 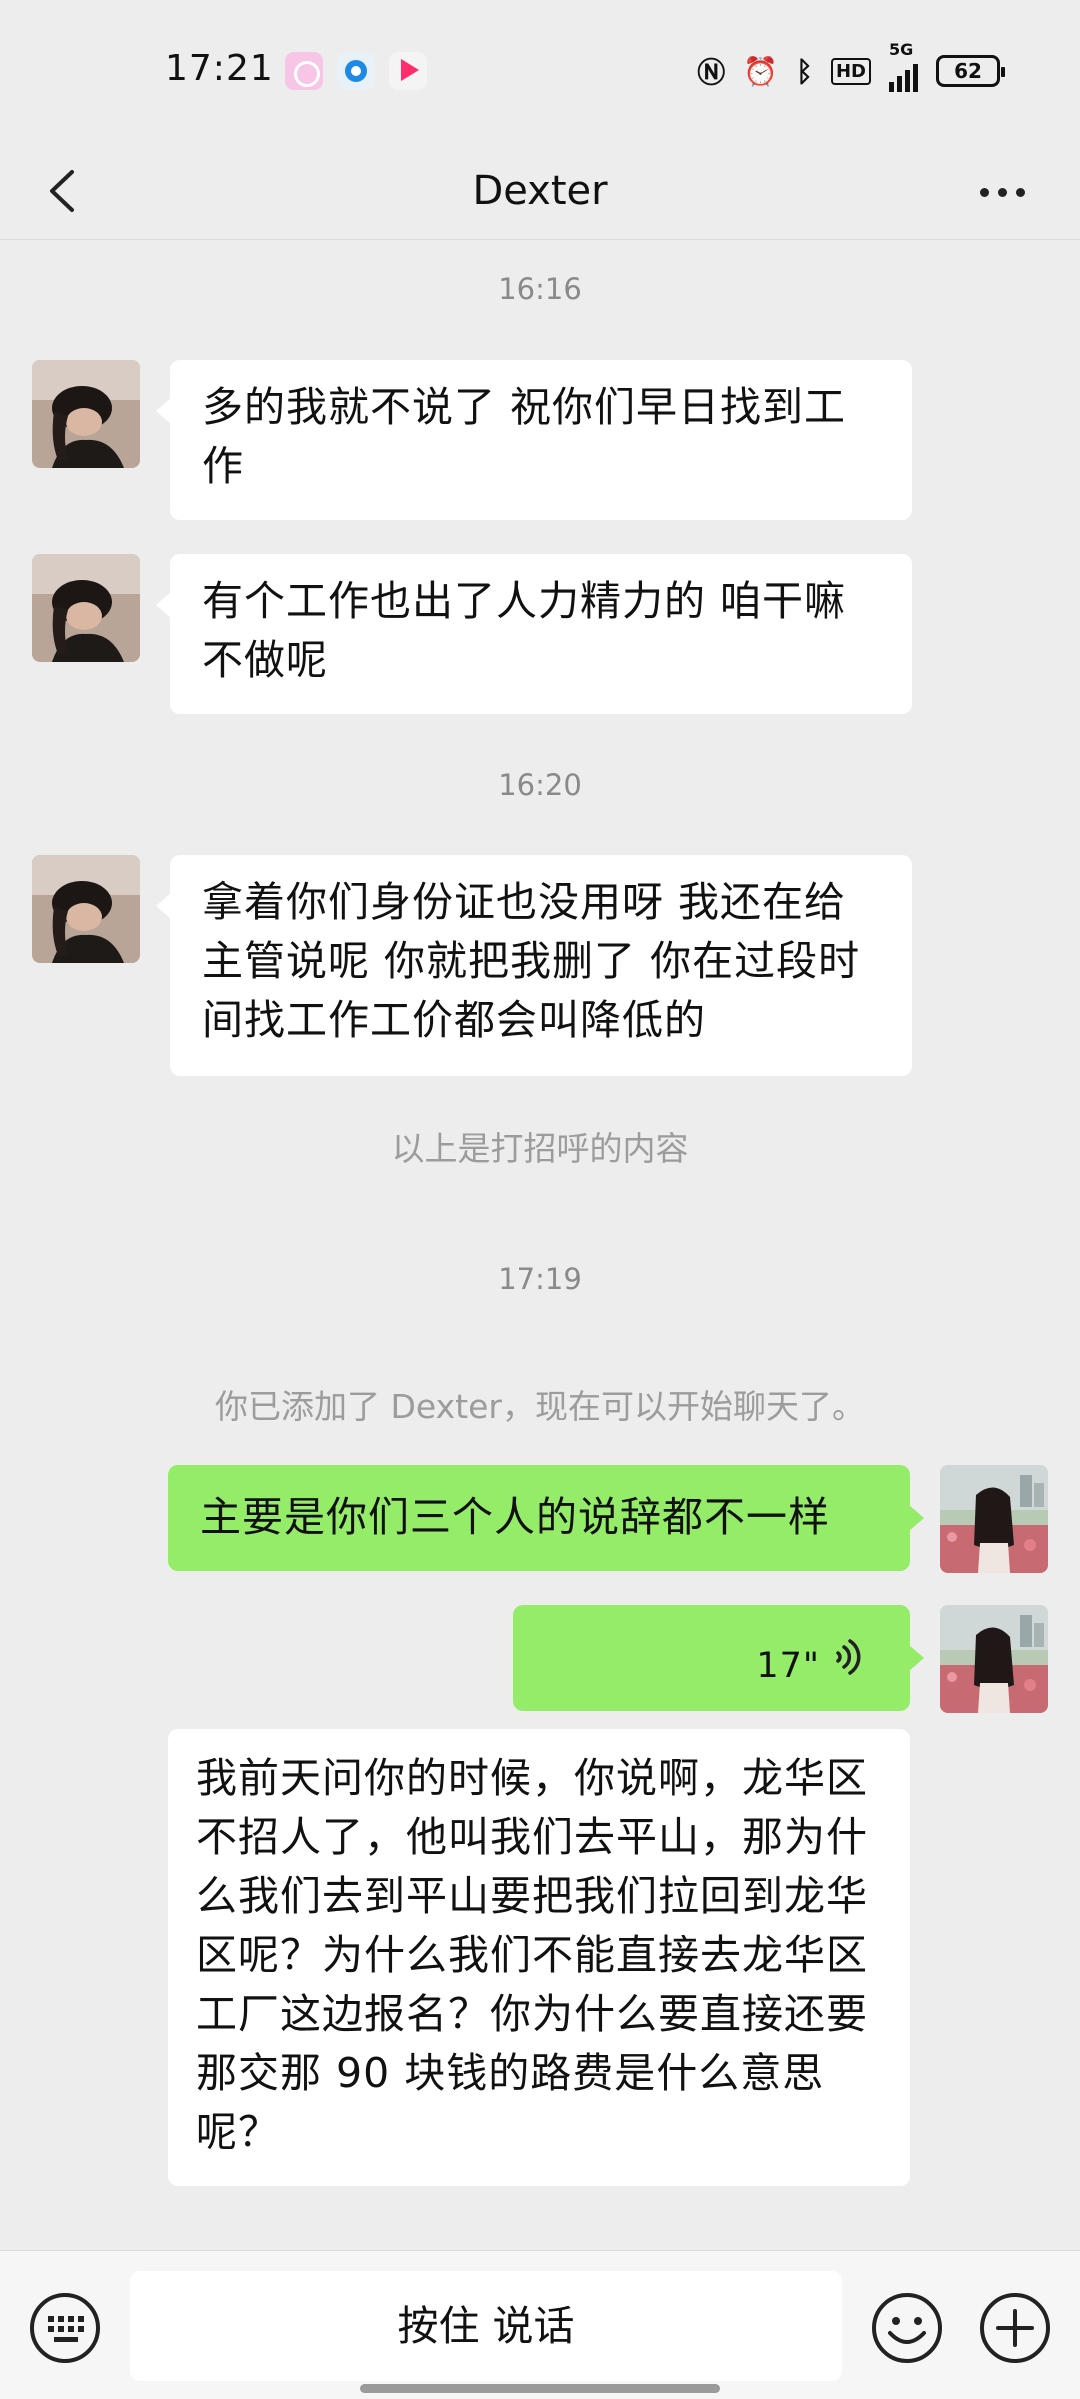 What do you see at coordinates (486, 2326) in the screenshot?
I see `hold-to-talk-button: 按住 说话` at bounding box center [486, 2326].